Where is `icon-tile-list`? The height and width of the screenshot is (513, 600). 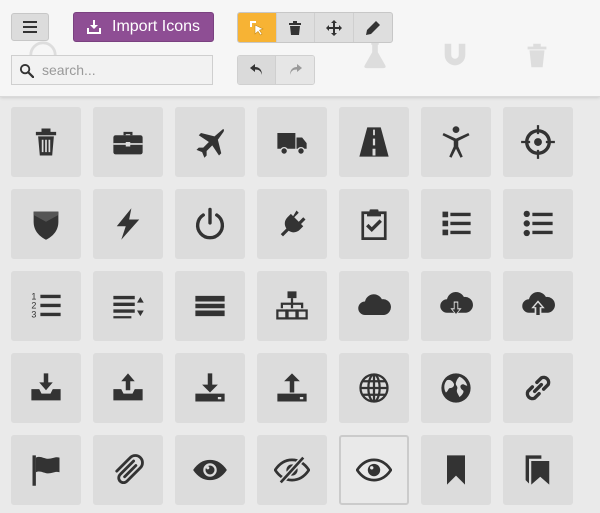
icon-tile-list is located at coordinates (456, 224).